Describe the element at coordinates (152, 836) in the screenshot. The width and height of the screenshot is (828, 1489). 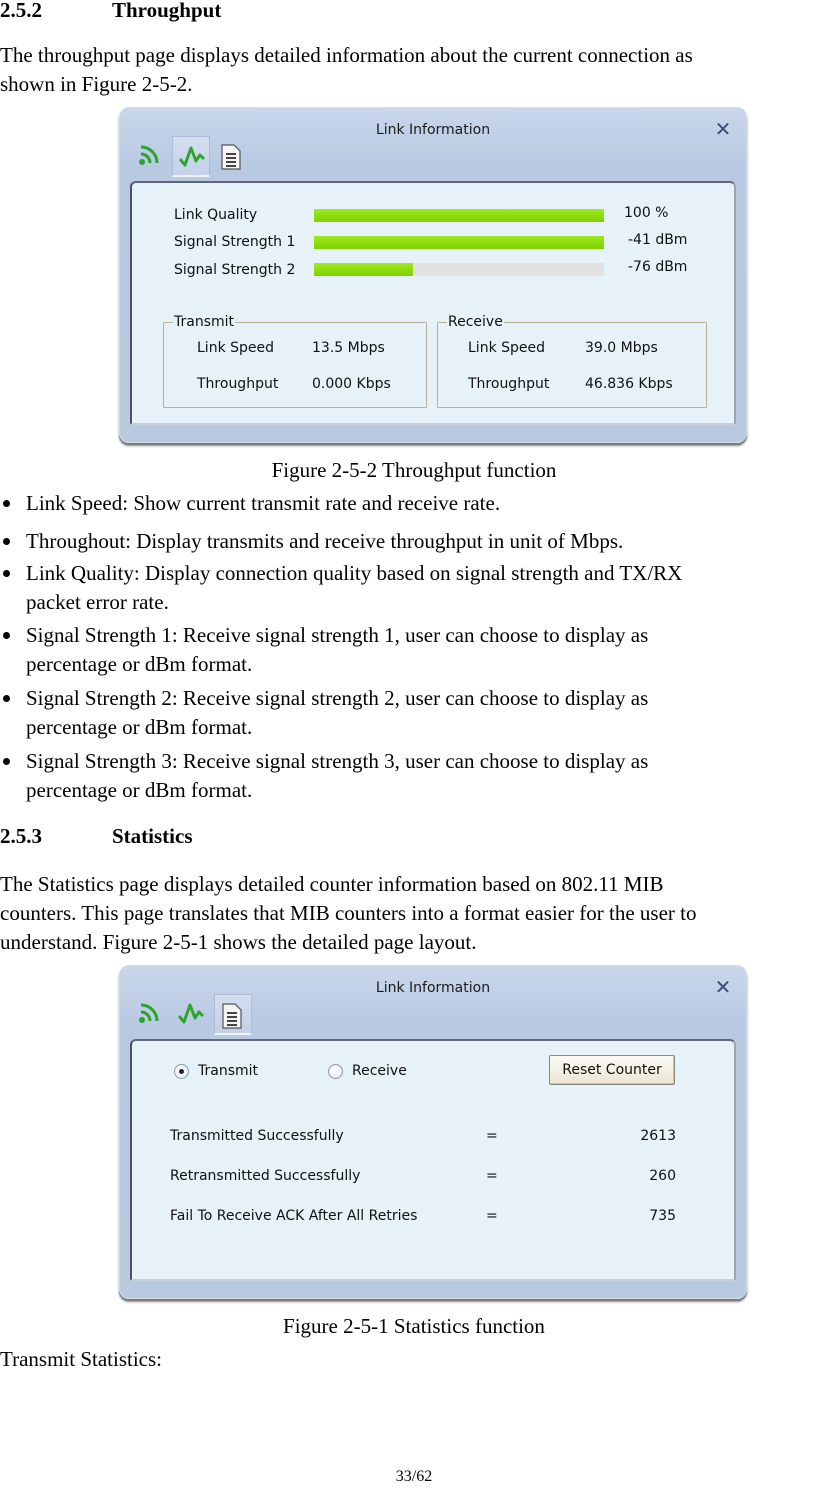
I see `section-title: Statistics` at that location.